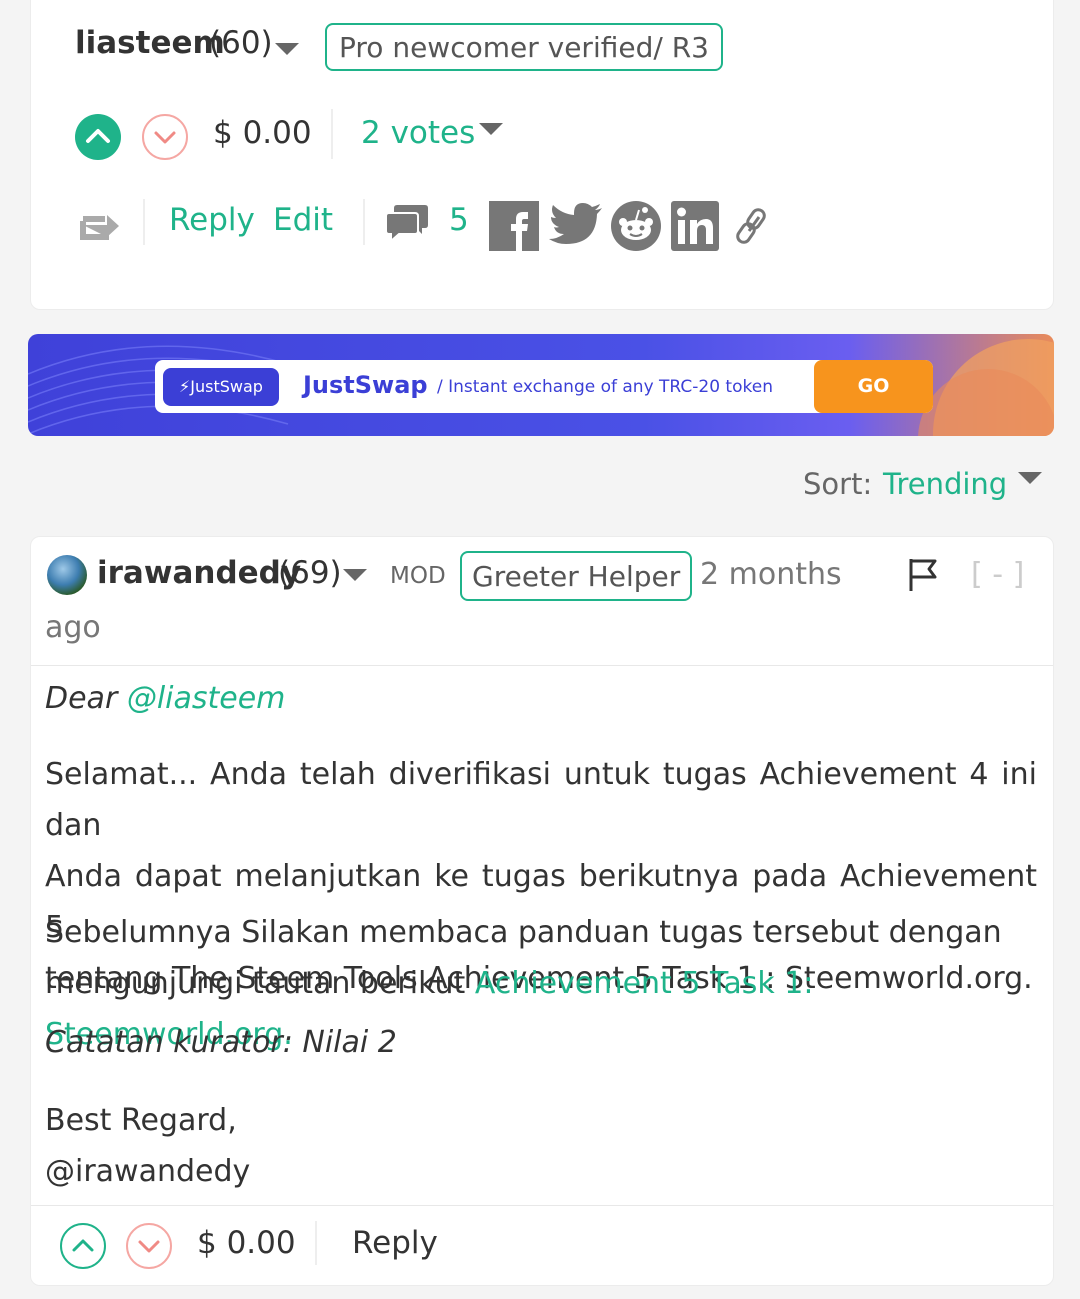 The image size is (1080, 1299). What do you see at coordinates (141, 1120) in the screenshot?
I see `regards-text: Best Regard,` at bounding box center [141, 1120].